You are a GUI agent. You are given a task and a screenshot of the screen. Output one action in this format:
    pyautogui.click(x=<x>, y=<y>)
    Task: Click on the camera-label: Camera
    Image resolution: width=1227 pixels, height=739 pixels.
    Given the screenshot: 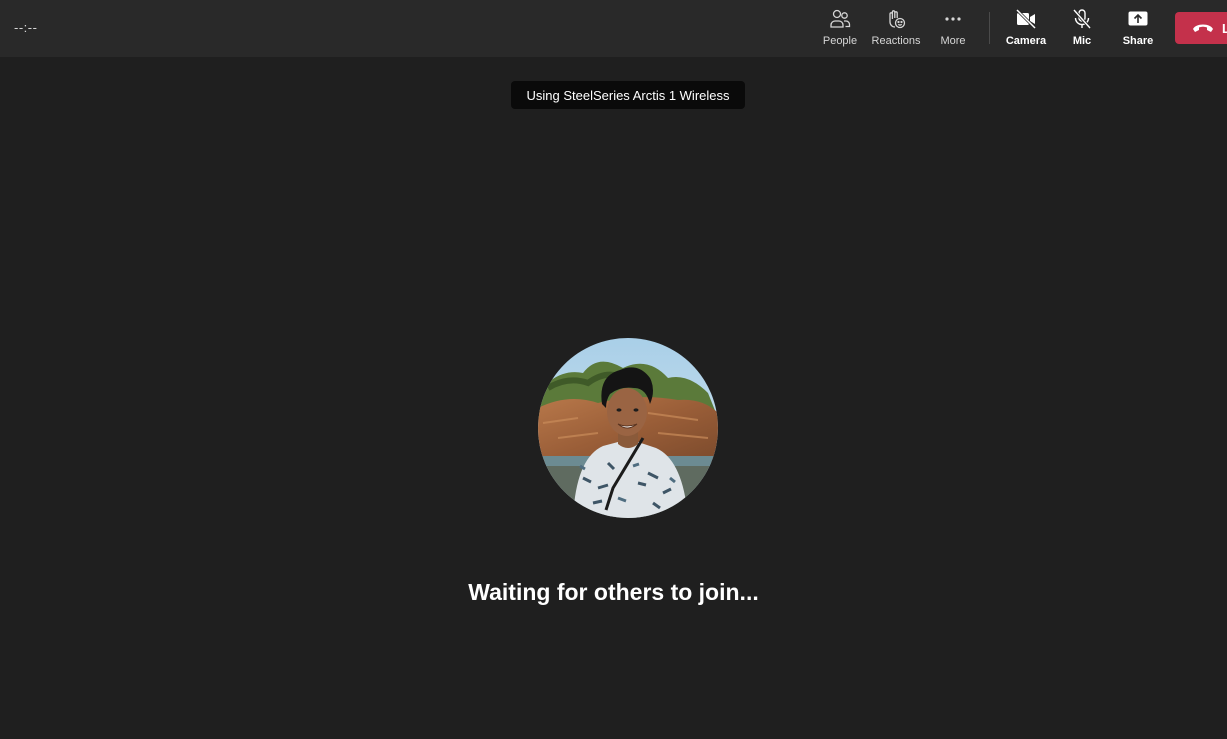 What is the action you would take?
    pyautogui.click(x=1026, y=41)
    